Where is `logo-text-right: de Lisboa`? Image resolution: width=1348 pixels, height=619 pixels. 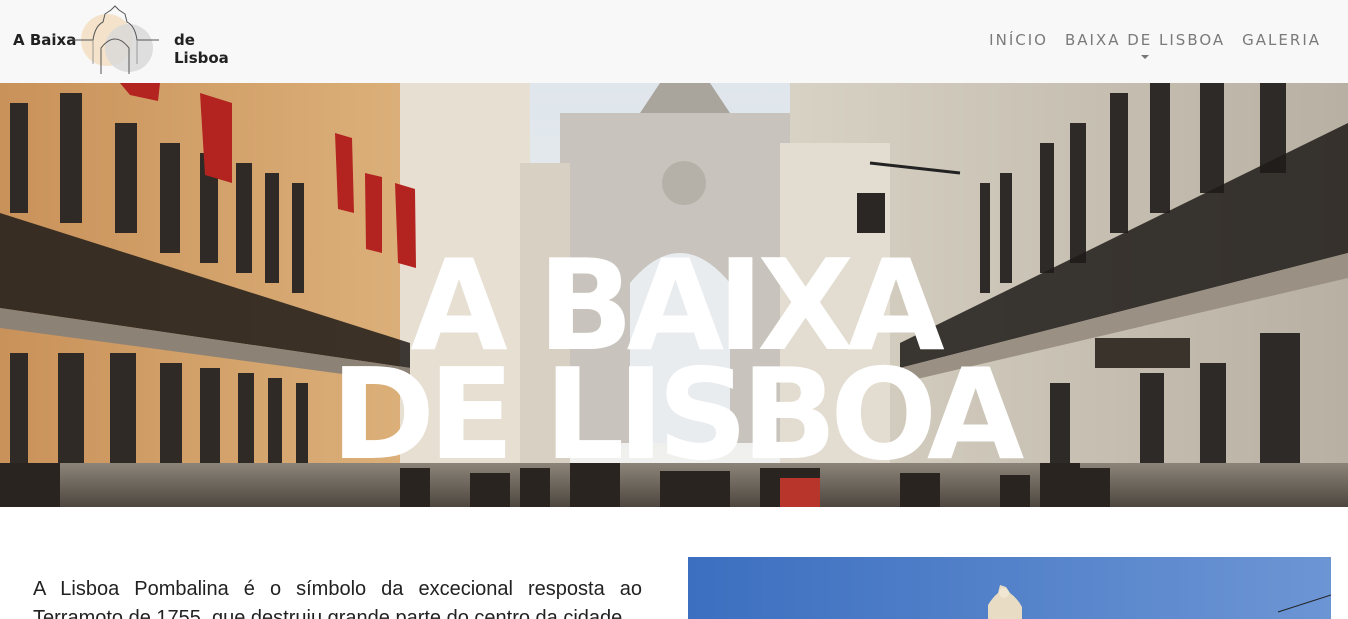 logo-text-right: de Lisboa is located at coordinates (201, 49).